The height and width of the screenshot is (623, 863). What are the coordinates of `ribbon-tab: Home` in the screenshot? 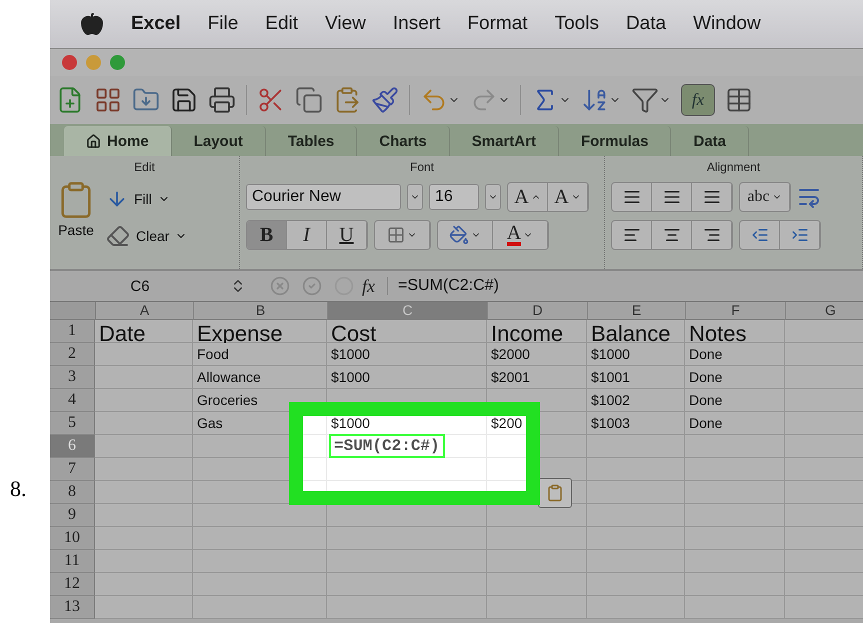 It's located at (118, 141).